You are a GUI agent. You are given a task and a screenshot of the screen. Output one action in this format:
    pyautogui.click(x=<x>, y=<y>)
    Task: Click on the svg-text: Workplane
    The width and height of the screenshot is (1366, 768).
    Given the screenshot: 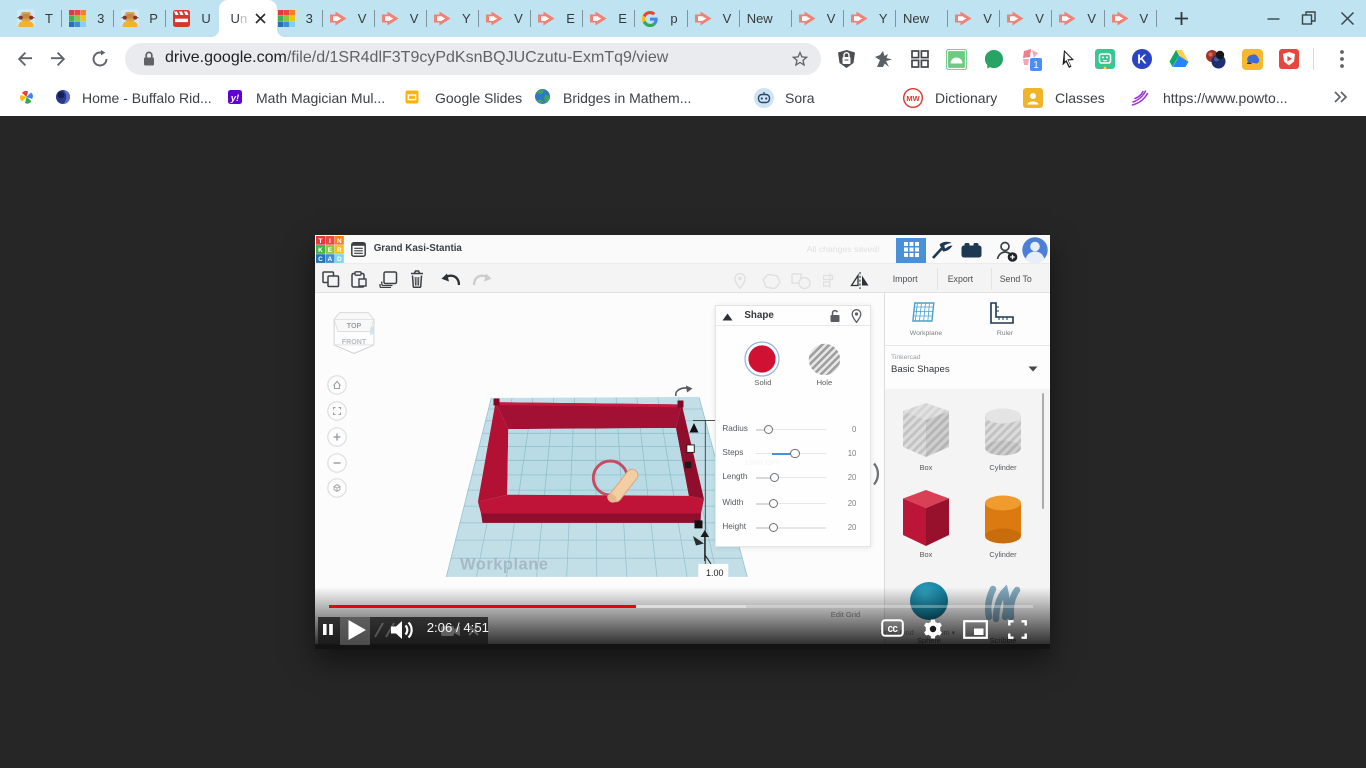 What is the action you would take?
    pyautogui.click(x=504, y=565)
    